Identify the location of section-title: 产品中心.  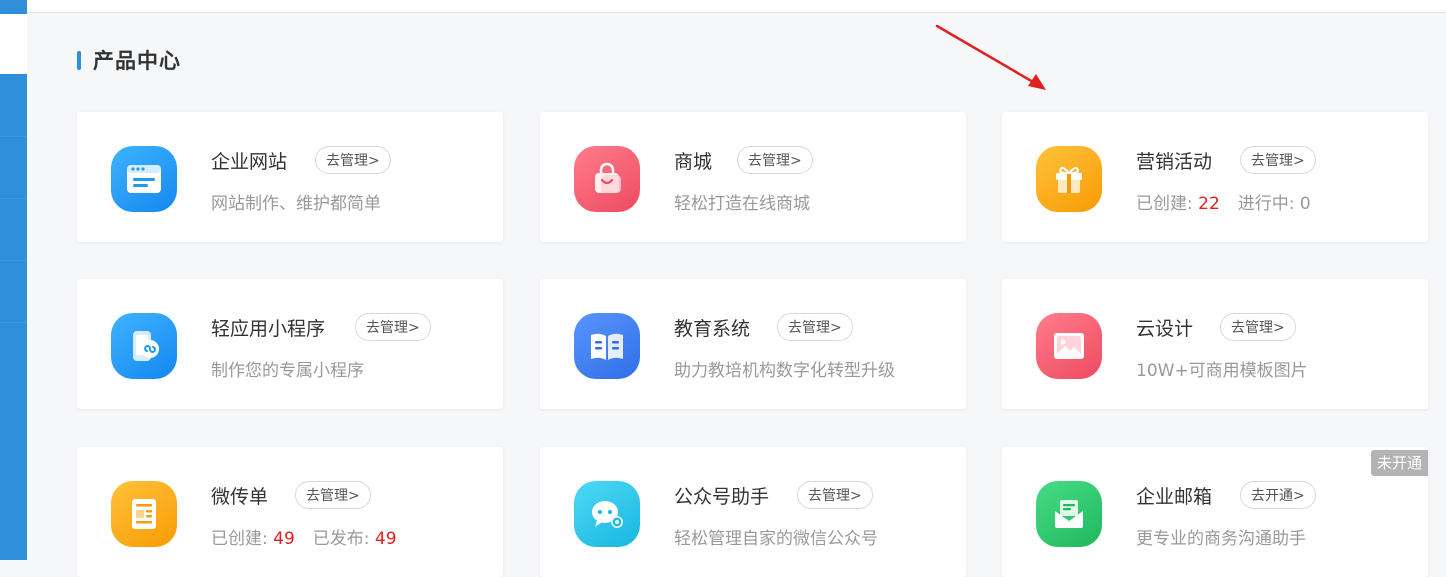
(137, 61).